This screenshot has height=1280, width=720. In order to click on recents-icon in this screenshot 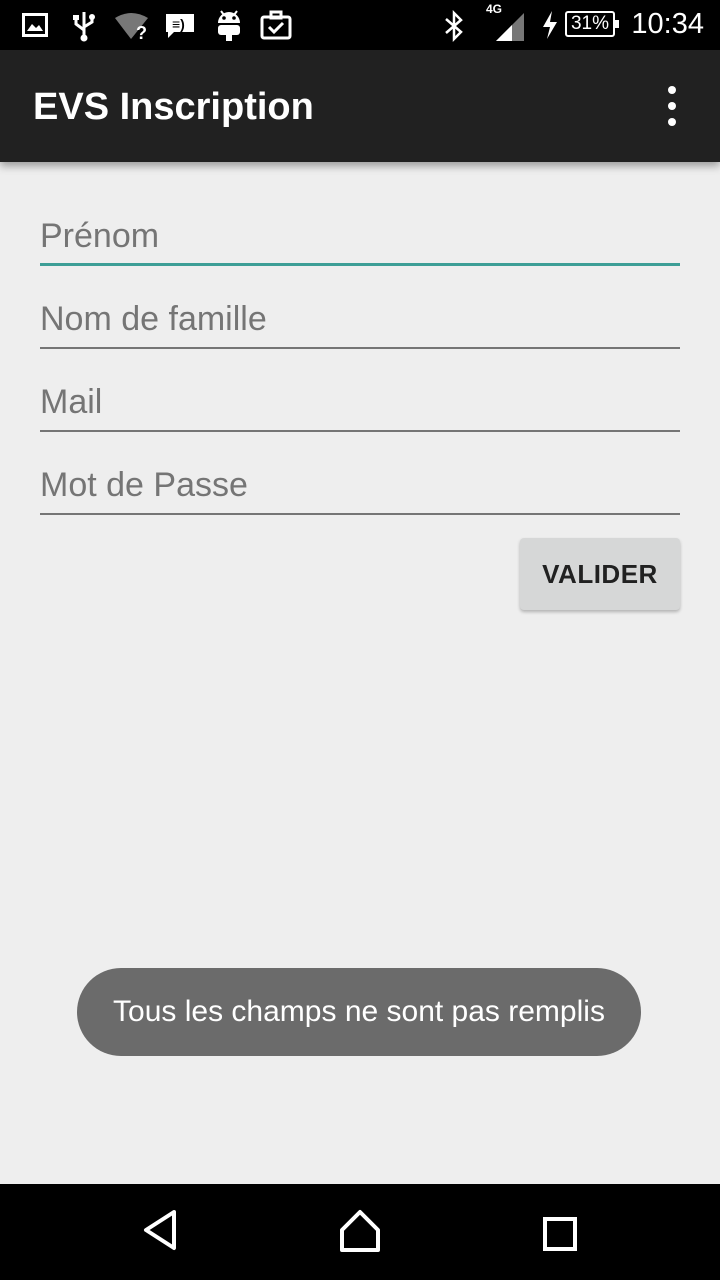, I will do `click(560, 1234)`.